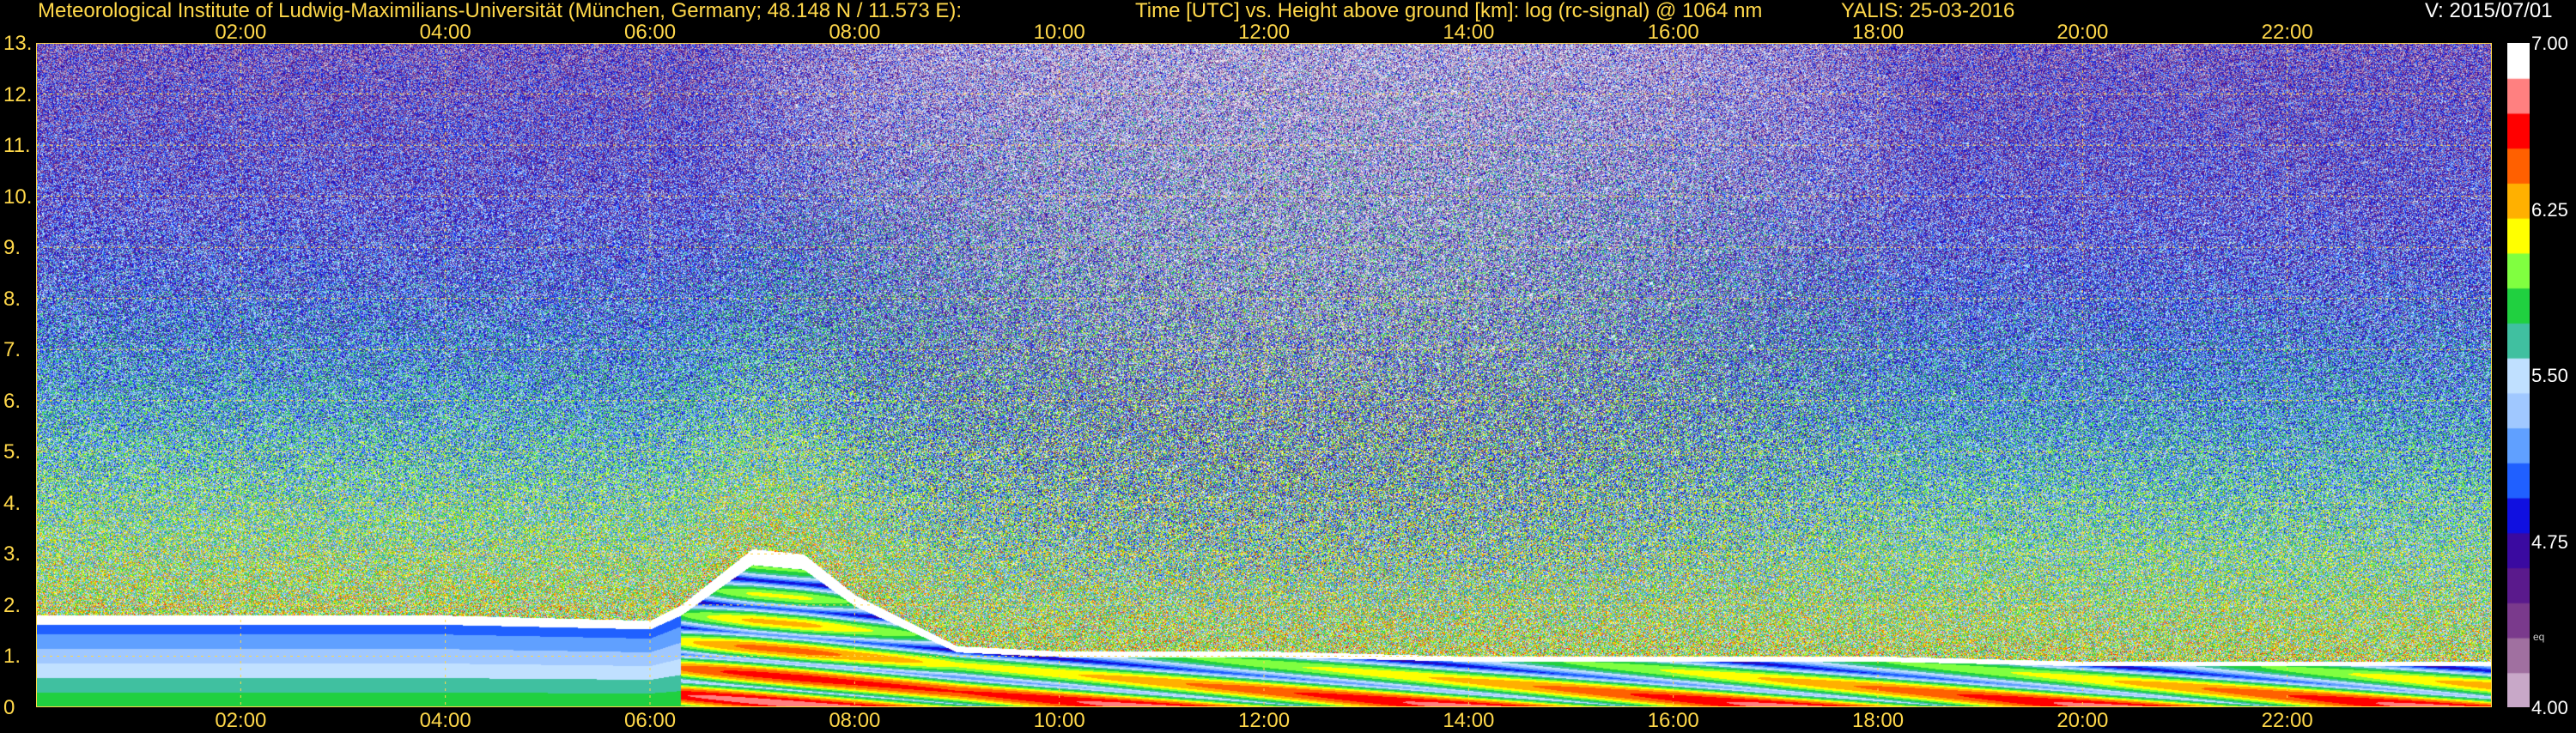 This screenshot has width=2576, height=733. I want to click on x-tick-top-1600: 16:00, so click(1673, 32).